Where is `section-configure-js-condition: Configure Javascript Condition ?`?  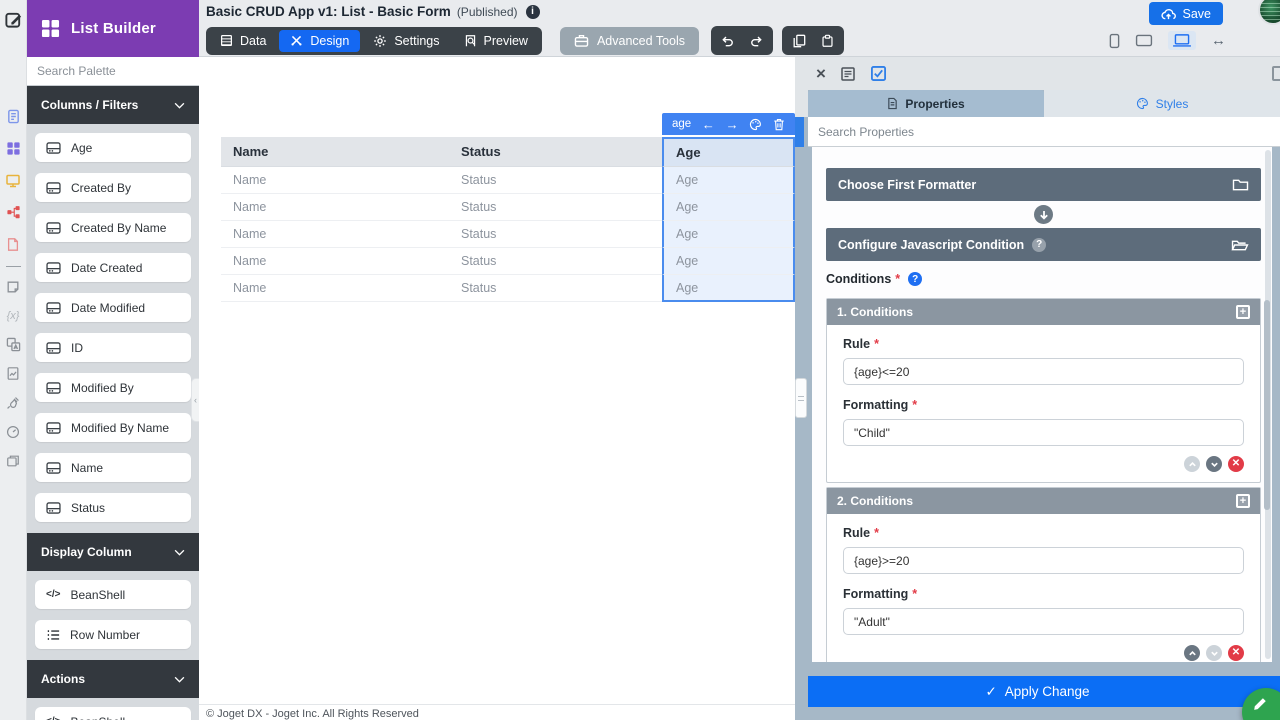
section-configure-js-condition: Configure Javascript Condition ? is located at coordinates (1043, 244).